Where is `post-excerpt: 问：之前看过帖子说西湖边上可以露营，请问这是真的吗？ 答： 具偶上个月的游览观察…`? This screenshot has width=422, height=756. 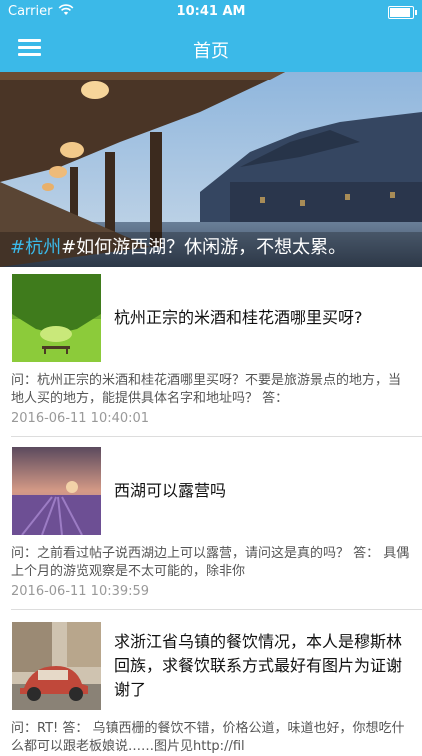
post-excerpt: 问：之前看过帖子说西湖边上可以露营，请问这是真的吗？ 答： 具偶上个月的游览观察… is located at coordinates (210, 562).